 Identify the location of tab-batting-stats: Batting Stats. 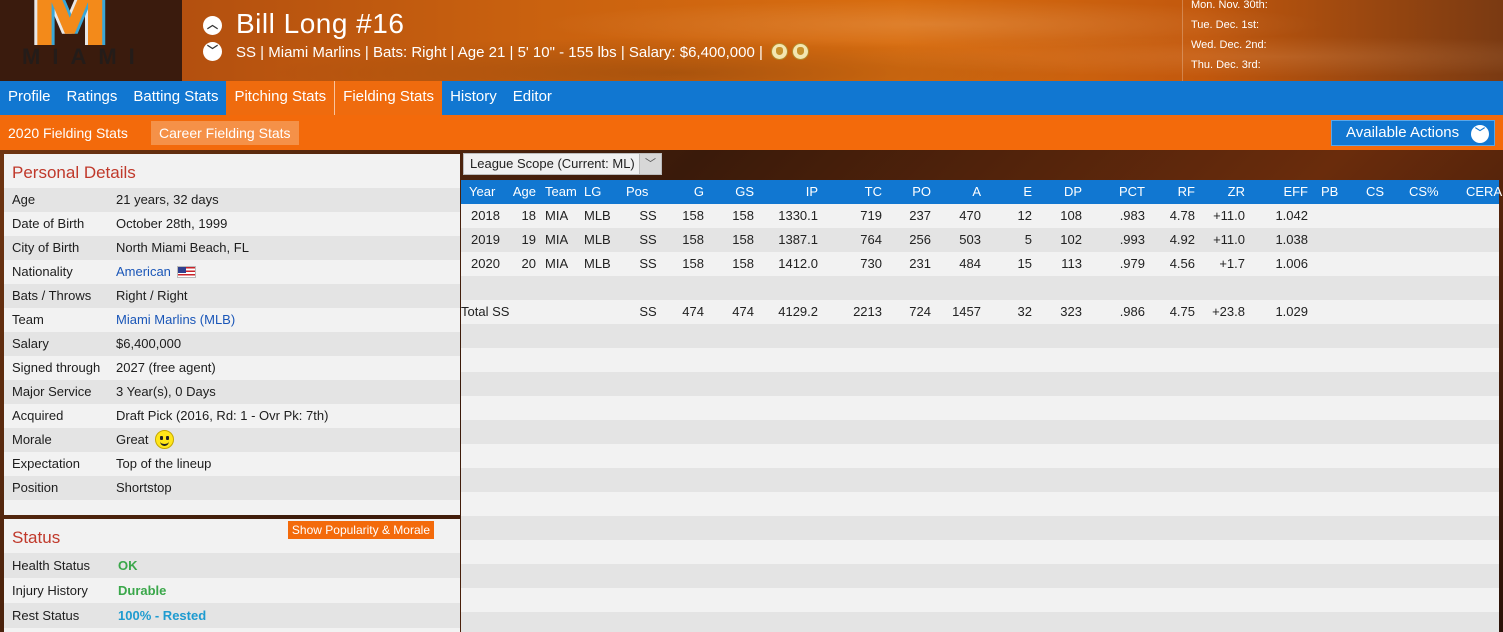
(175, 98).